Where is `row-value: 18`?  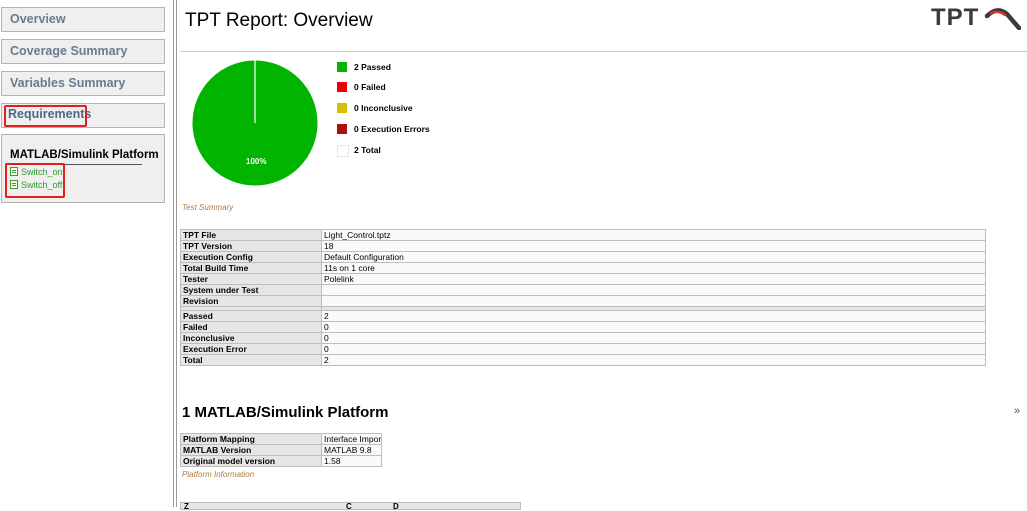
row-value: 18 is located at coordinates (653, 246).